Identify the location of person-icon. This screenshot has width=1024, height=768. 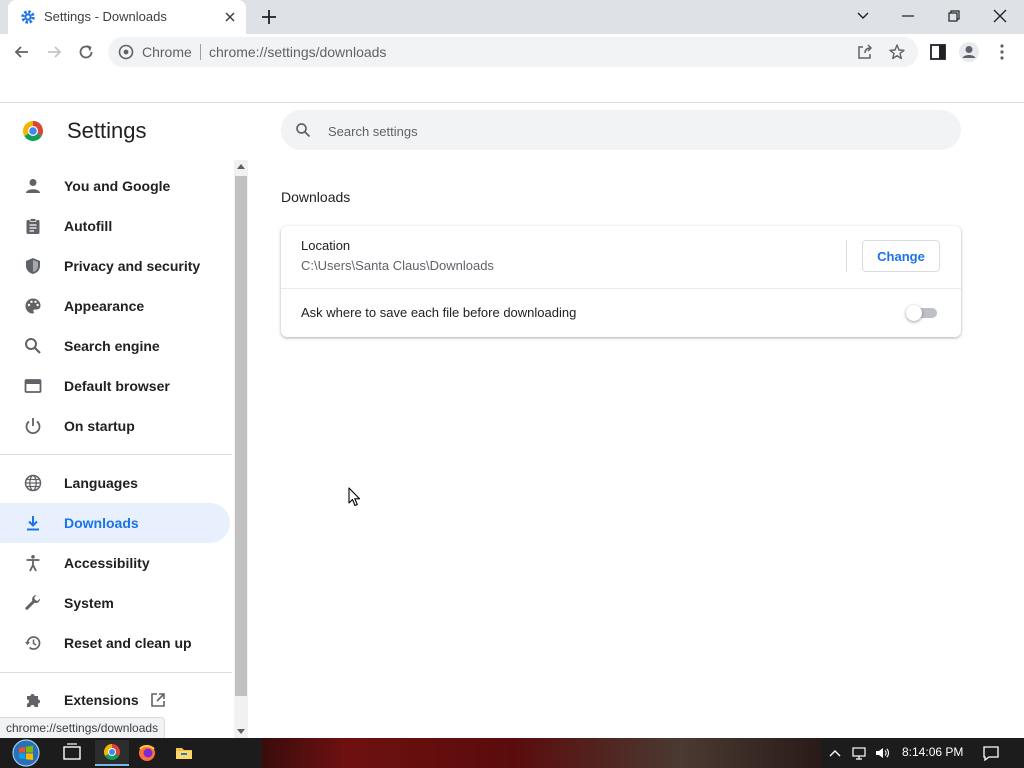
(33, 186).